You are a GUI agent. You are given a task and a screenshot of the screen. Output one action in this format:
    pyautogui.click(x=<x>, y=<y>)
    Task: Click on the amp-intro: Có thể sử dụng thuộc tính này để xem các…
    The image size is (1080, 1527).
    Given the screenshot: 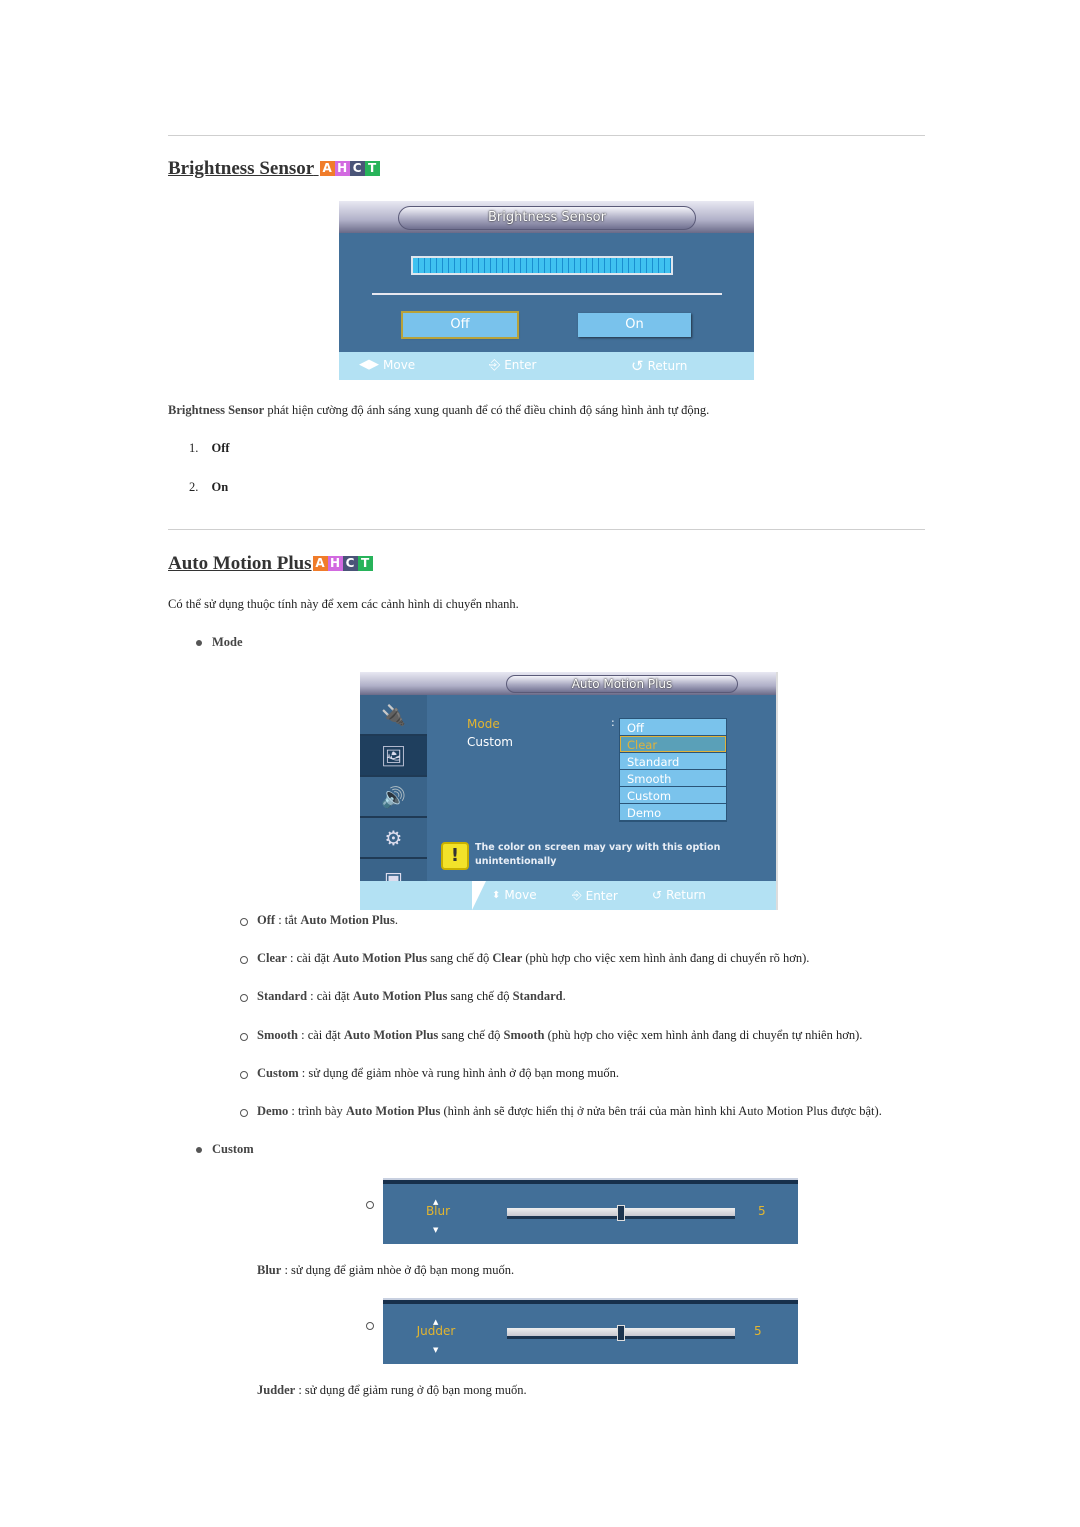 What is the action you would take?
    pyautogui.click(x=343, y=604)
    